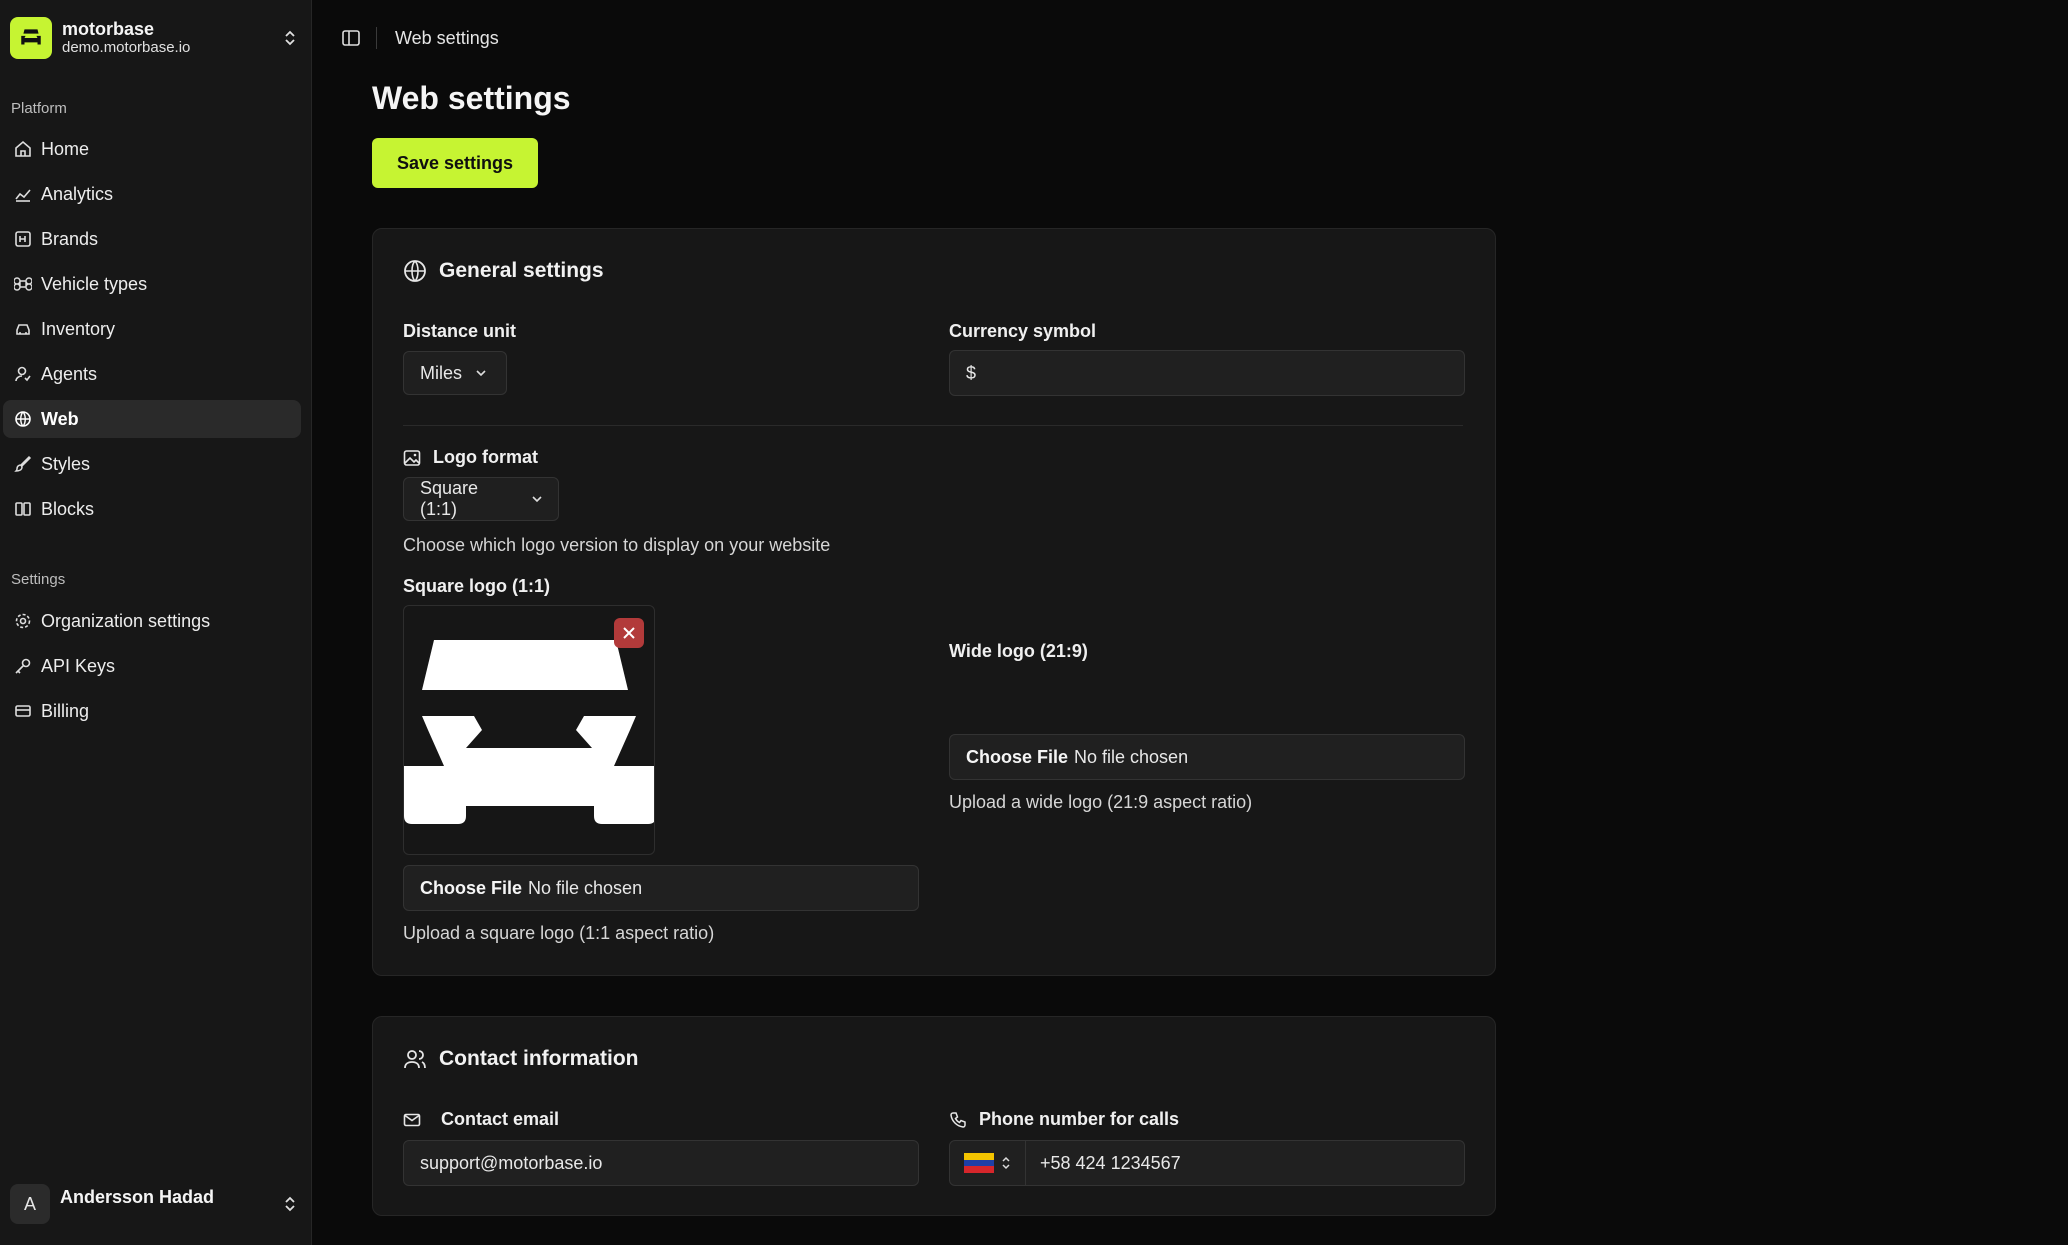  Describe the element at coordinates (152, 284) in the screenshot. I see `sidebar-item-vehicle-types: Vehicle types` at that location.